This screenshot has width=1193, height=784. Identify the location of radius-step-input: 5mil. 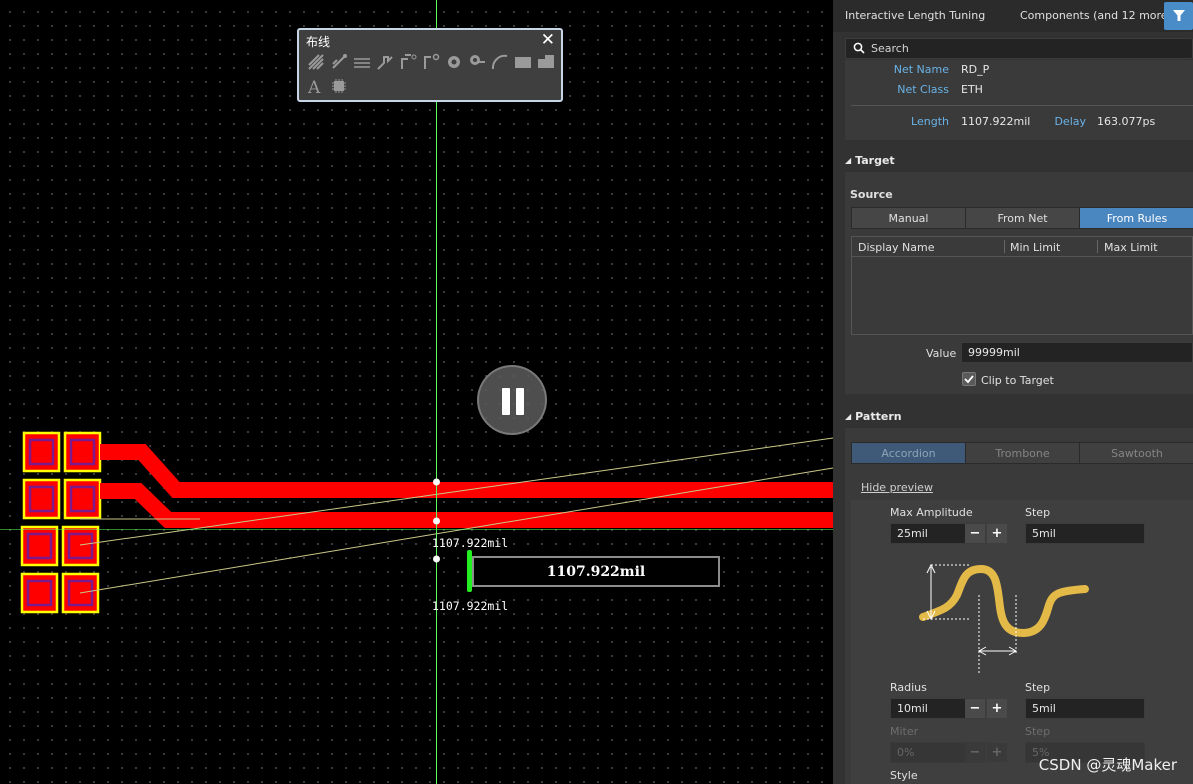
(1085, 708).